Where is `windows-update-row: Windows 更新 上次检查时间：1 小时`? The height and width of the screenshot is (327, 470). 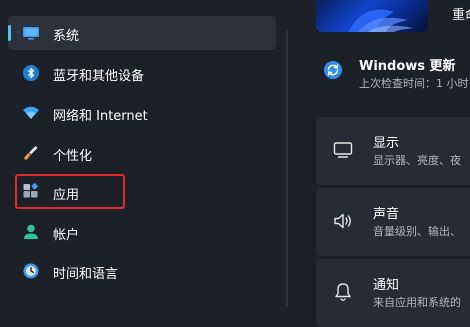
windows-update-row: Windows 更新 上次检查时间：1 小时 is located at coordinates (394, 72).